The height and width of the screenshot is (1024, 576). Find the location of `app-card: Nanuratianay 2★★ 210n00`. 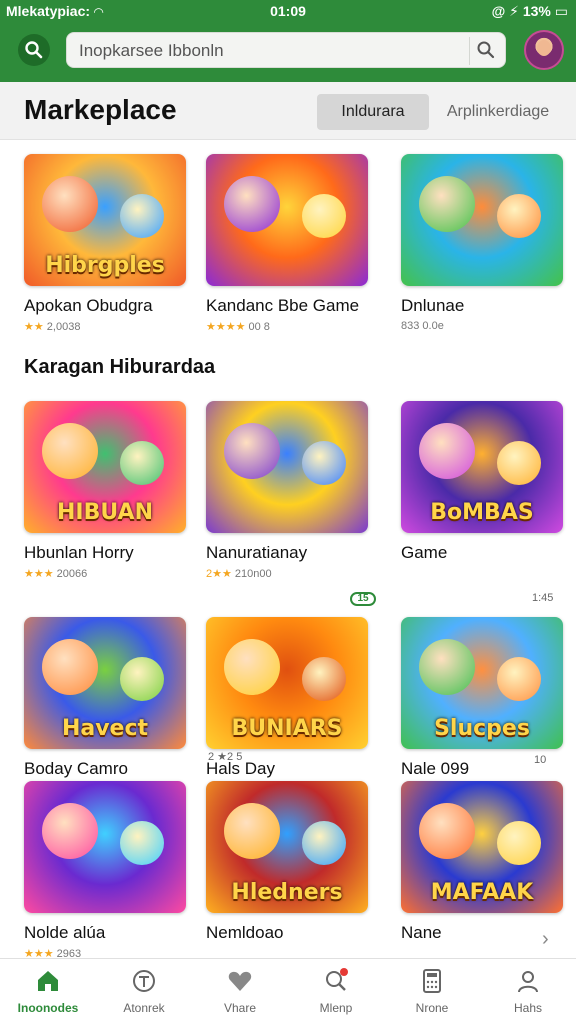

app-card: Nanuratianay 2★★ 210n00 is located at coordinates (287, 490).